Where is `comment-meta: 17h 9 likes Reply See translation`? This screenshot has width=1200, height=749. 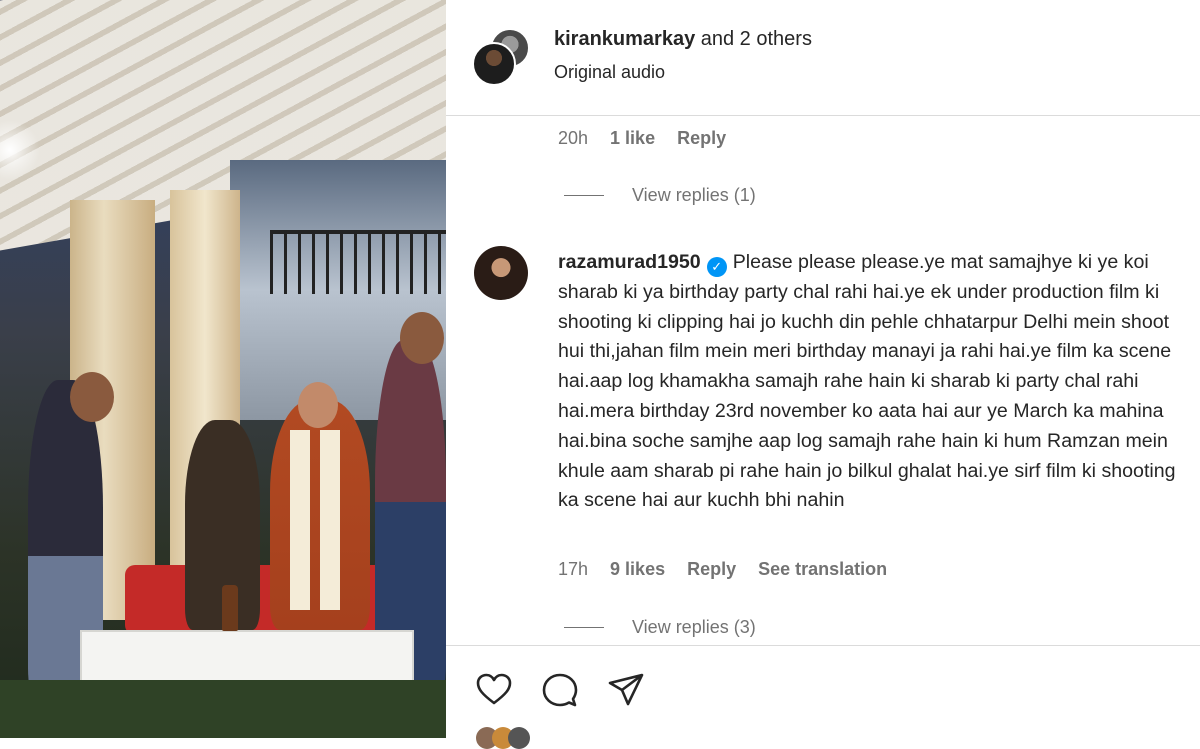
comment-meta: 17h 9 likes Reply See translation is located at coordinates (722, 569).